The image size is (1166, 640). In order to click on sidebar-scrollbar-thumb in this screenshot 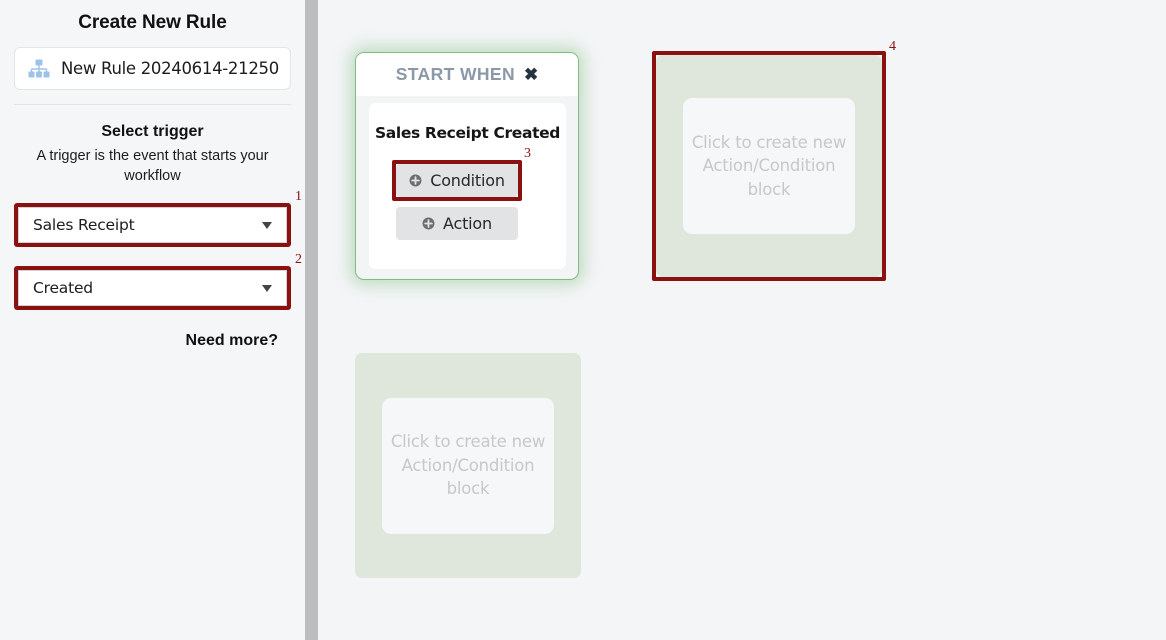, I will do `click(311, 320)`.